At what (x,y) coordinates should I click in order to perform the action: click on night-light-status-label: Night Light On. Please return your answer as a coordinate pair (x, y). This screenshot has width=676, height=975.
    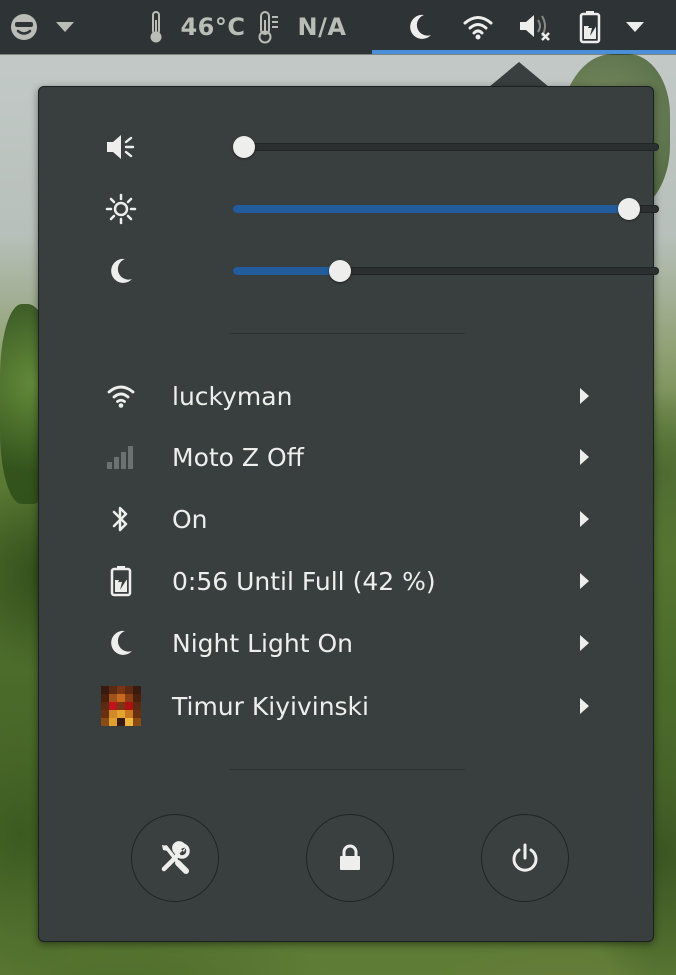
    Looking at the image, I should click on (262, 643).